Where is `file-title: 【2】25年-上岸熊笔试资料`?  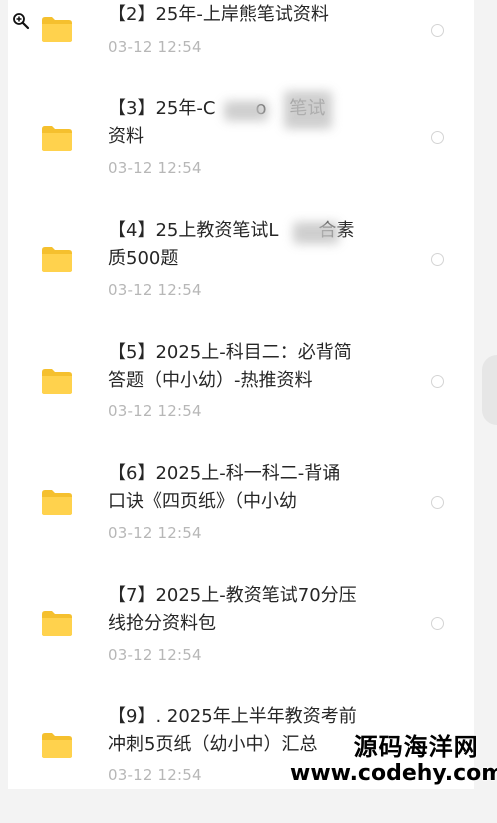 file-title: 【2】25年-上岸熊笔试资料 is located at coordinates (218, 14).